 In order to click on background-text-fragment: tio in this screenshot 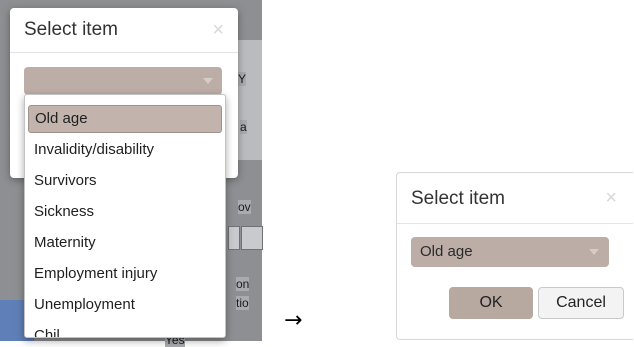, I will do `click(242, 303)`.